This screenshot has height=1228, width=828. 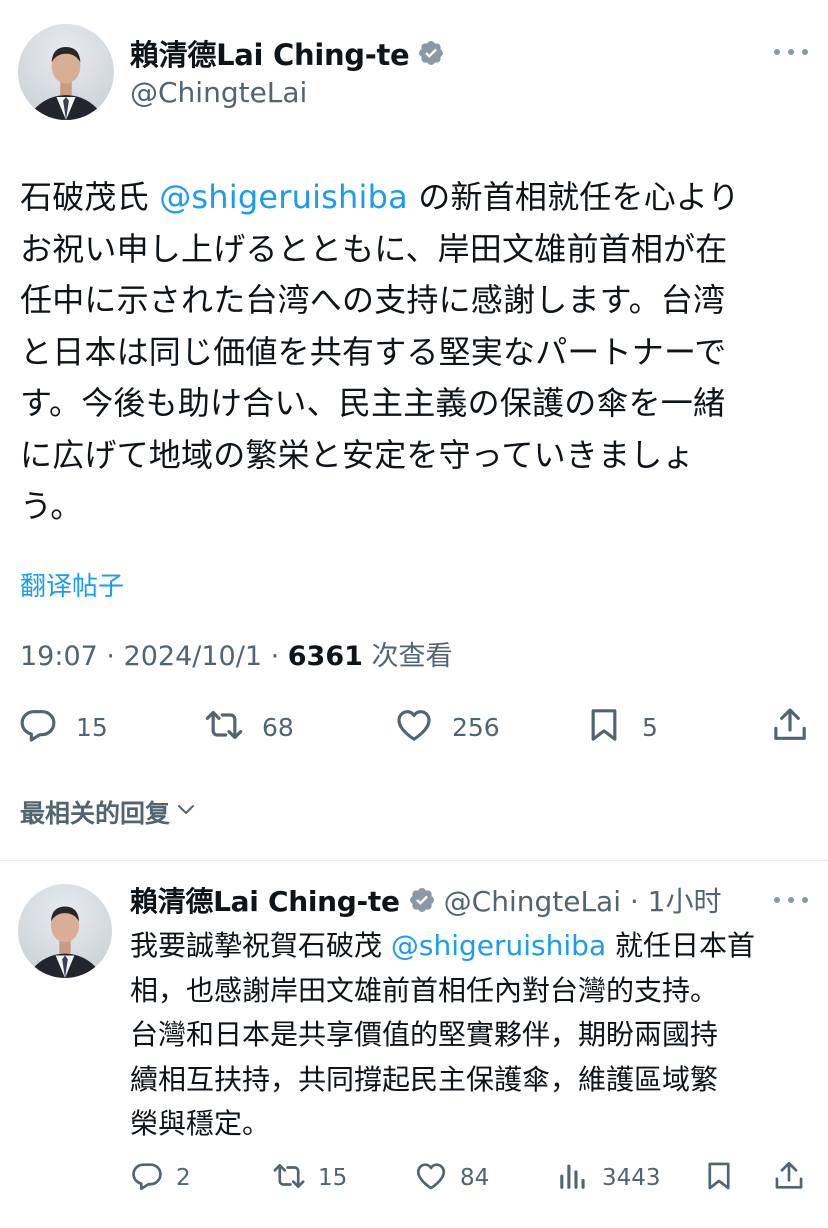 What do you see at coordinates (476, 727) in the screenshot?
I see `like-count: 256` at bounding box center [476, 727].